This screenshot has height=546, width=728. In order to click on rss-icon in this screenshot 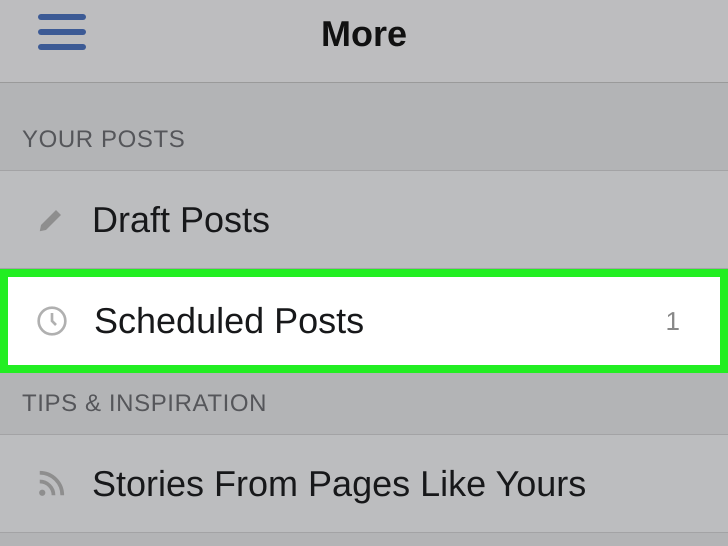, I will do `click(51, 483)`.